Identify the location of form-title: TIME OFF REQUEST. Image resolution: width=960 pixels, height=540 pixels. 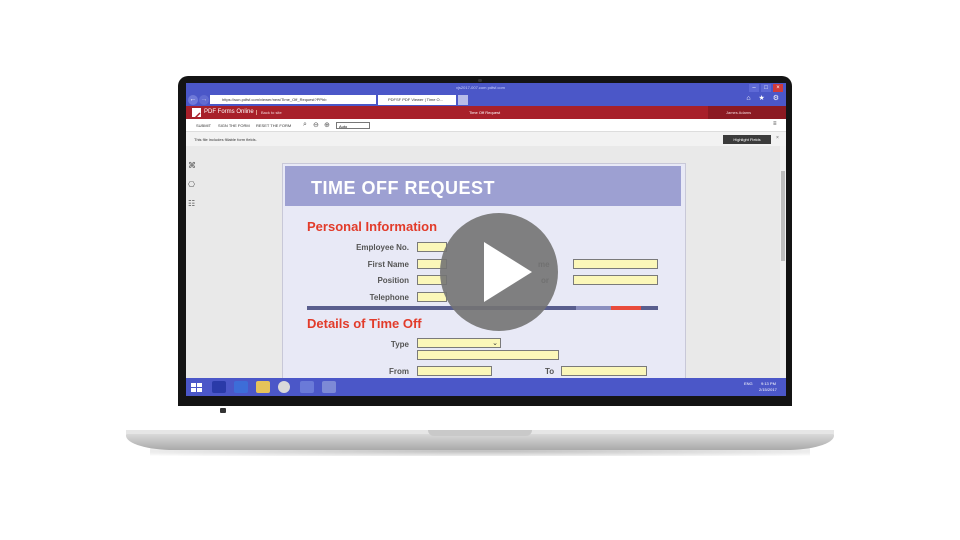
(403, 188).